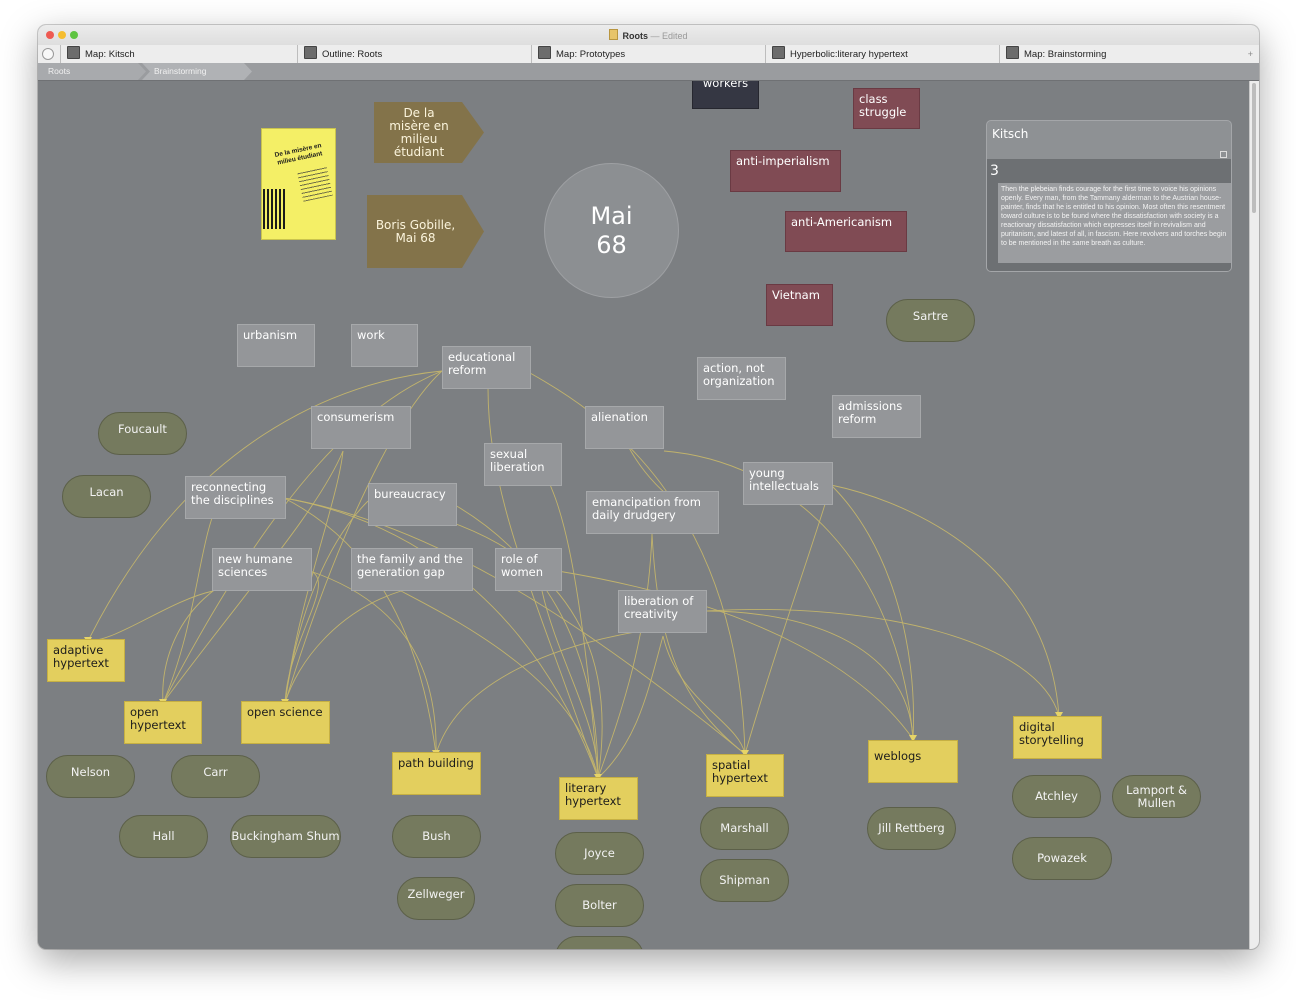 This screenshot has height=1000, width=1296. What do you see at coordinates (298, 154) in the screenshot?
I see `book-cover-title: De la misère en milieu étudiant` at bounding box center [298, 154].